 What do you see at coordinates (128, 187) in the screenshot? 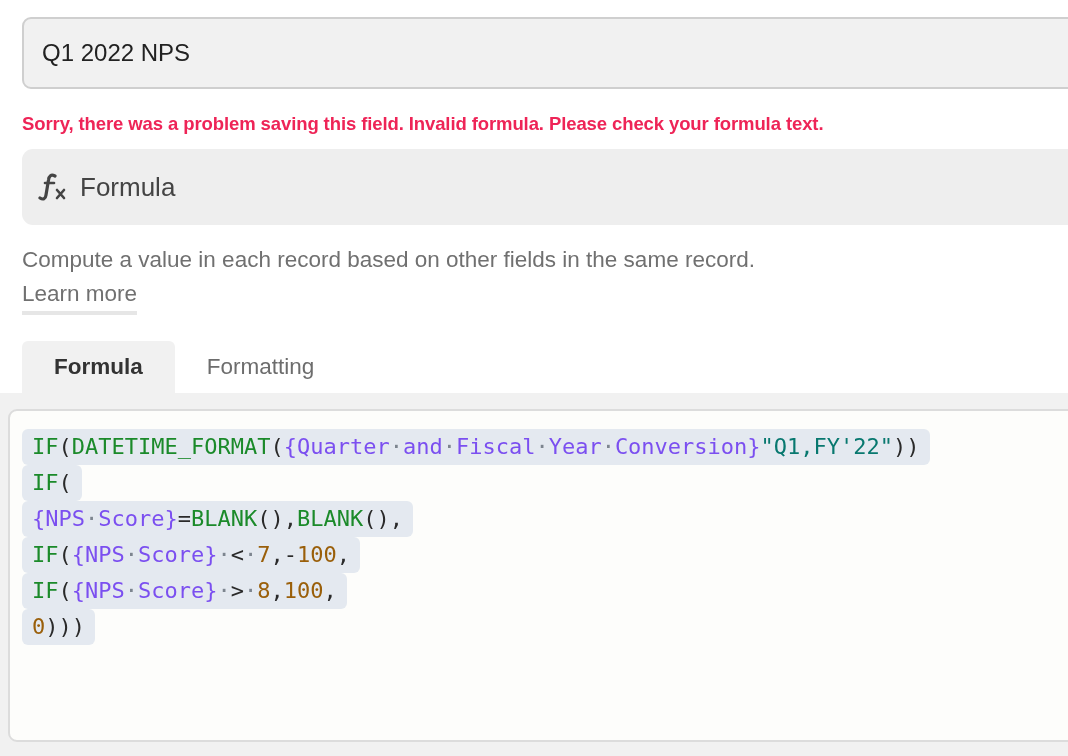
I see `field-type-label: Formula` at bounding box center [128, 187].